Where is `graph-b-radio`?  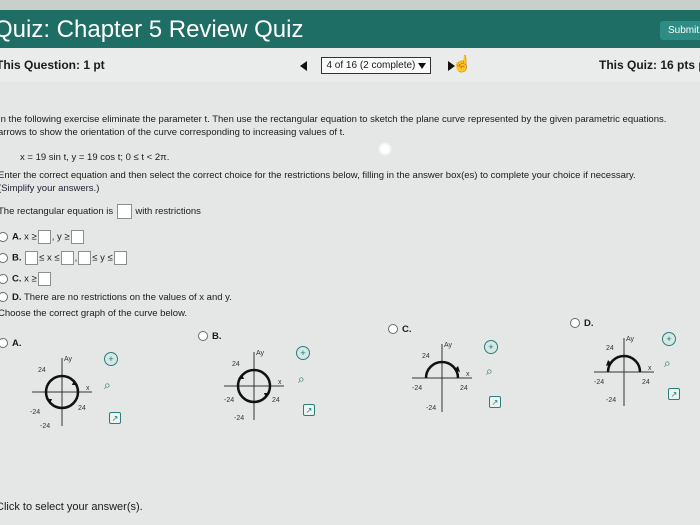 graph-b-radio is located at coordinates (203, 336).